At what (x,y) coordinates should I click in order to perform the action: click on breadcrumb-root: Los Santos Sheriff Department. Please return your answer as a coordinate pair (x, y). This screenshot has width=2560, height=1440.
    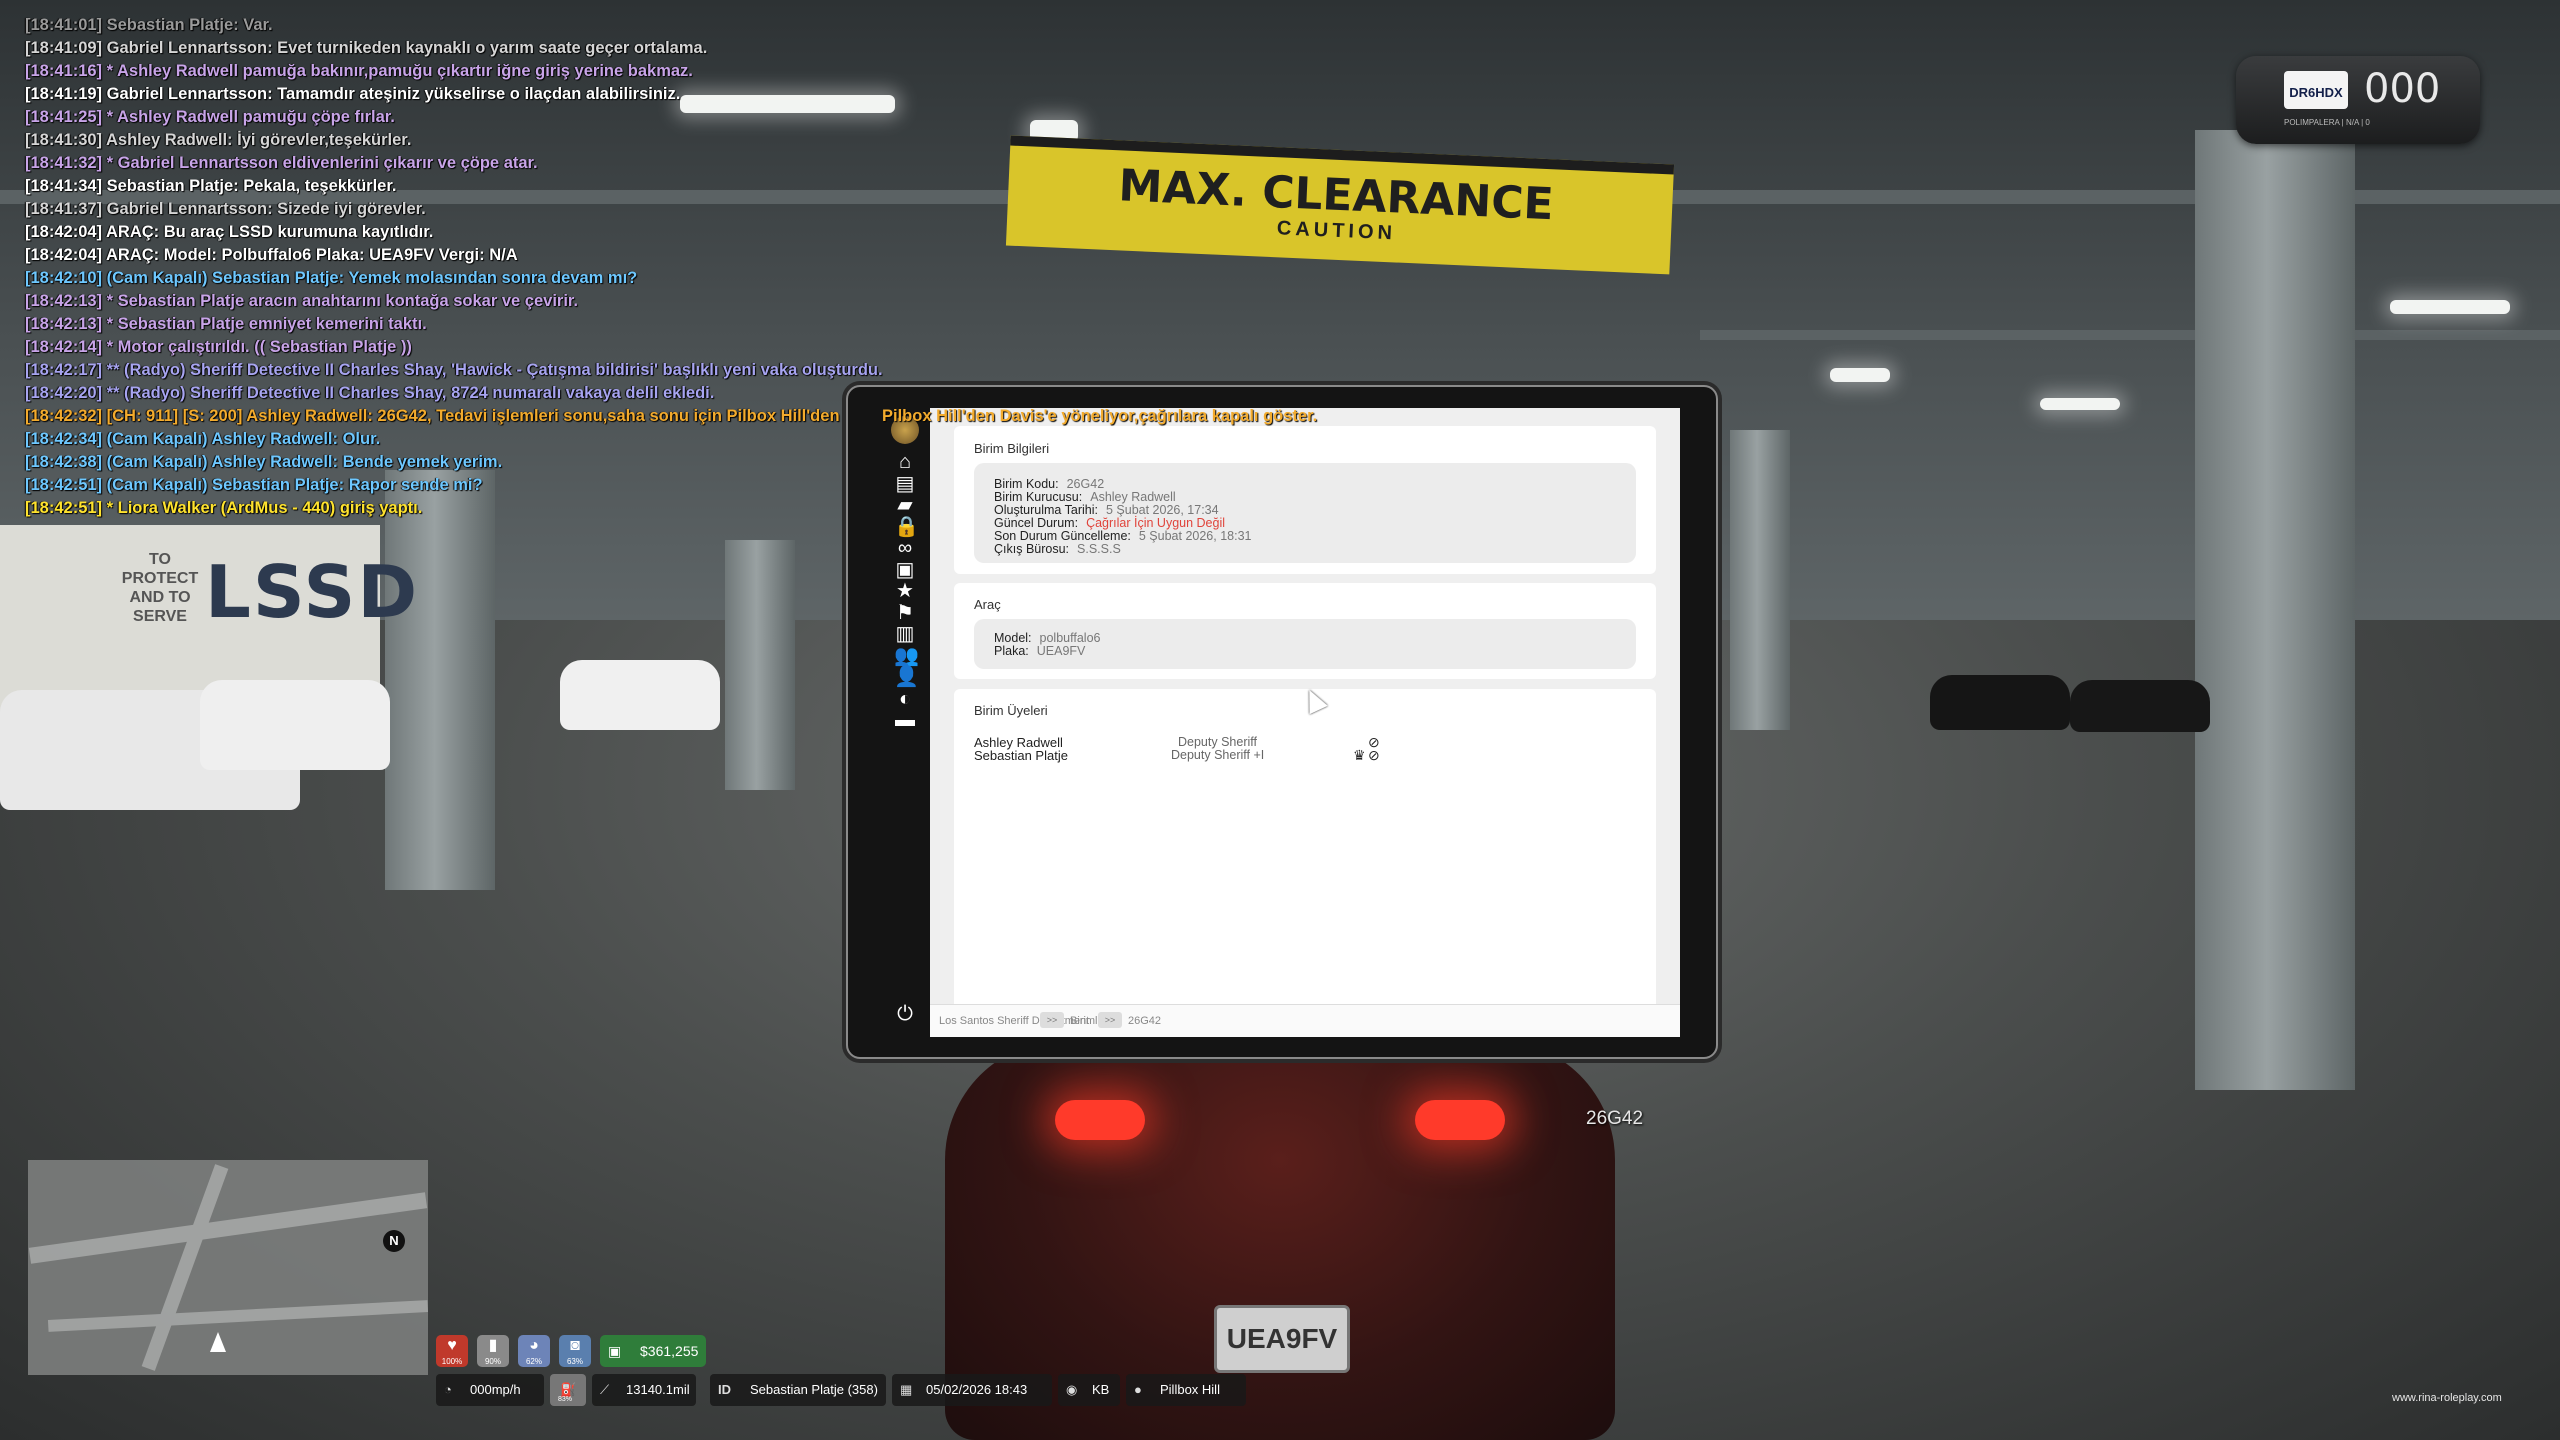
    Looking at the image, I should click on (1014, 1021).